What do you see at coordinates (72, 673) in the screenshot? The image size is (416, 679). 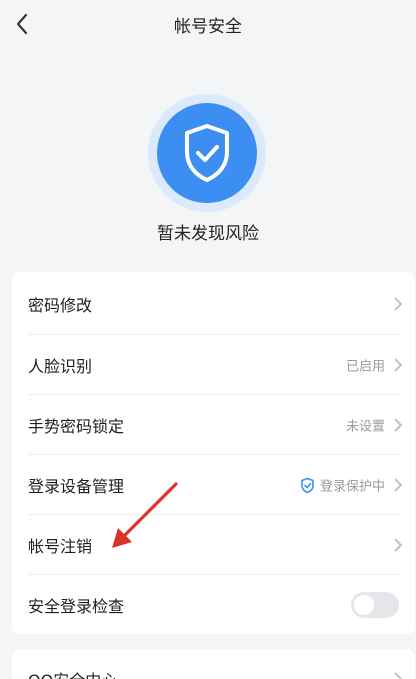 I see `row-label: QQ安全中心` at bounding box center [72, 673].